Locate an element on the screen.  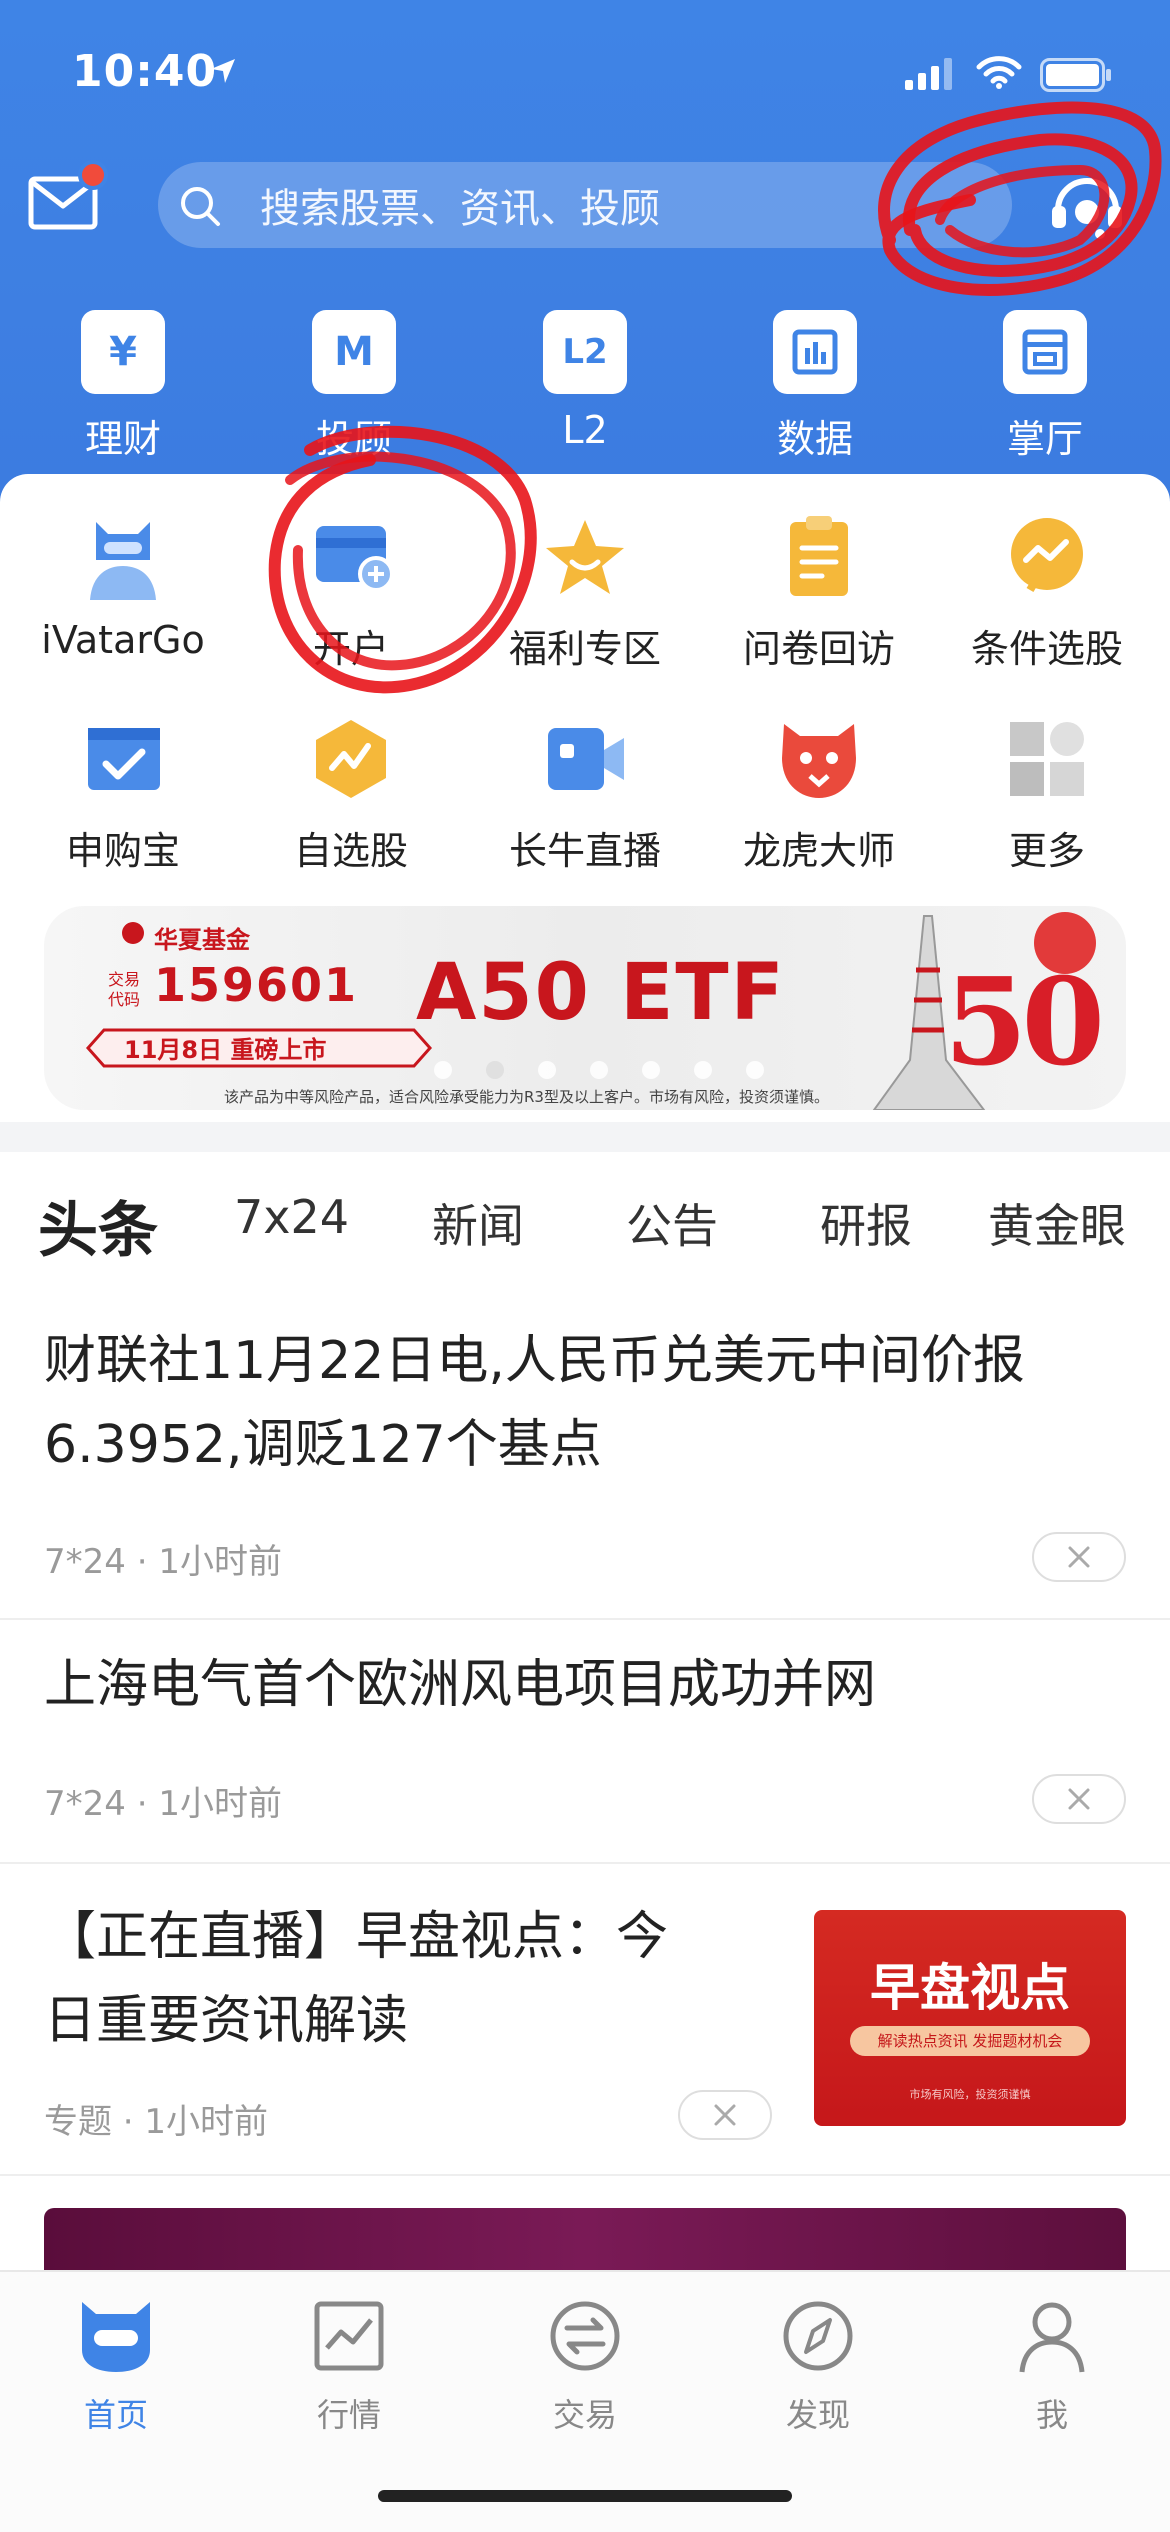
nav-item-me: 我 is located at coordinates (1052, 2367).